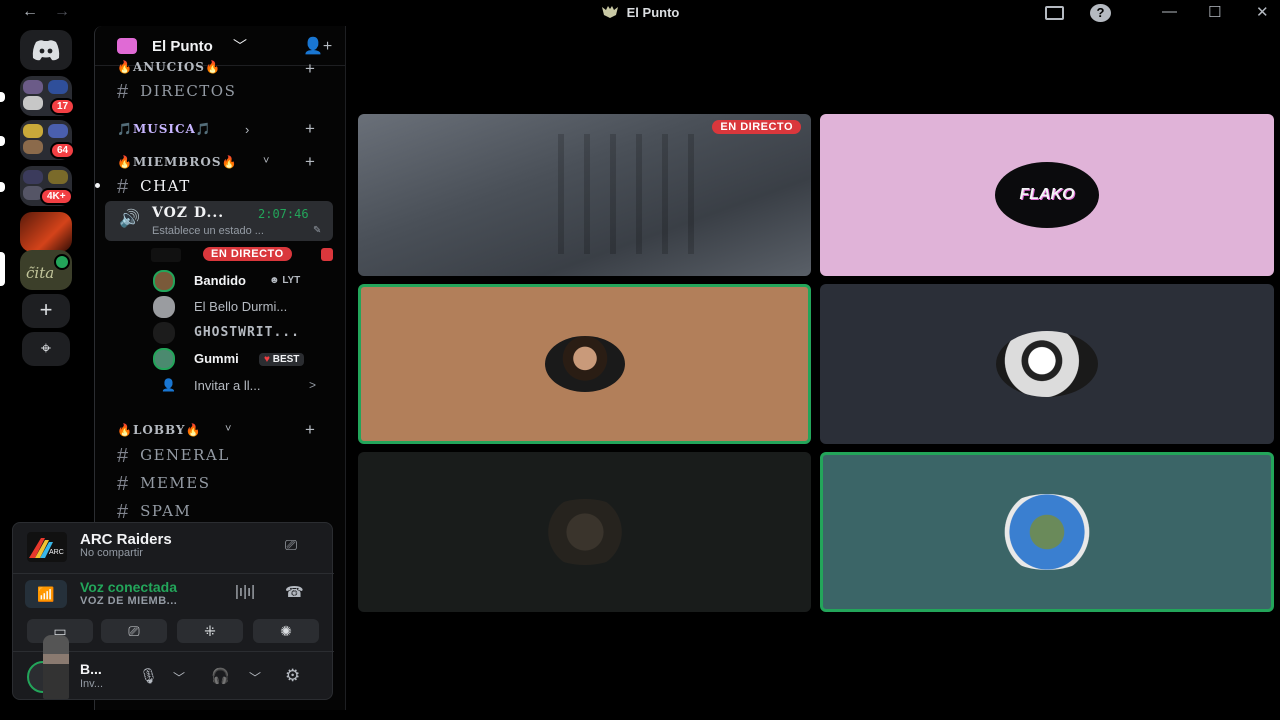  Describe the element at coordinates (40, 273) in the screenshot. I see `server-logo-icon: c̃ita` at that location.